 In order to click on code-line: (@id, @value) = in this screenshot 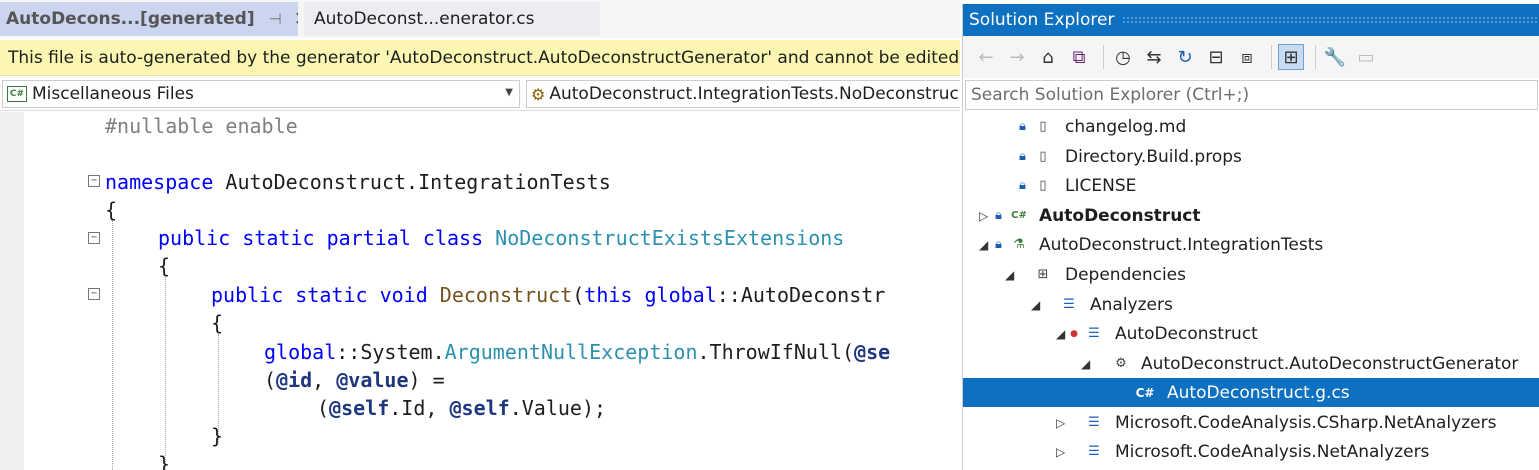, I will do `click(354, 380)`.